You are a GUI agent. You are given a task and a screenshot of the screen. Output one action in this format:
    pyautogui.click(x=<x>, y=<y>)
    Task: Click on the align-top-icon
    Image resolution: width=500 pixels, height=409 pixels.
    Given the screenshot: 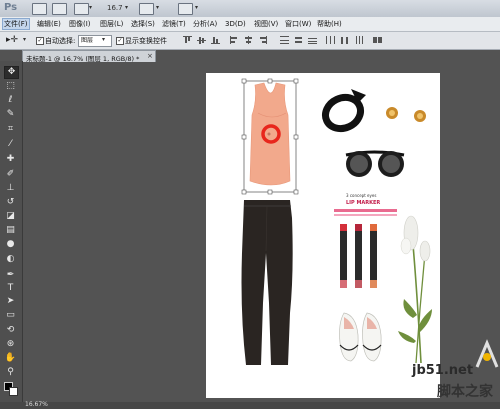 What is the action you would take?
    pyautogui.click(x=187, y=40)
    